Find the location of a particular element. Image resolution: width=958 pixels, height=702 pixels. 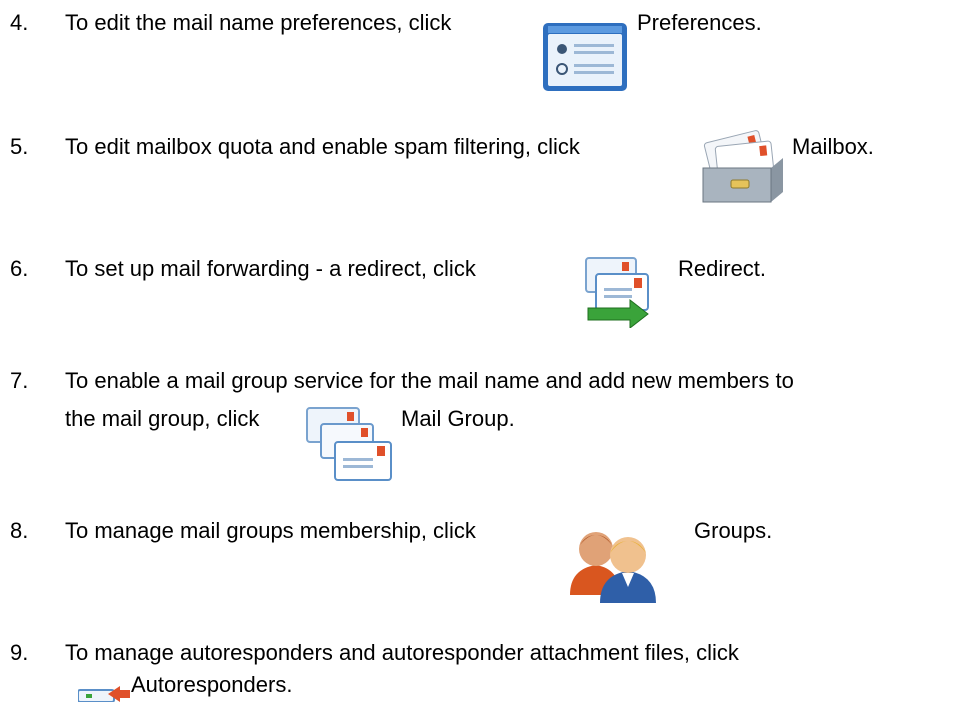

step-number: 9. is located at coordinates (19, 652).